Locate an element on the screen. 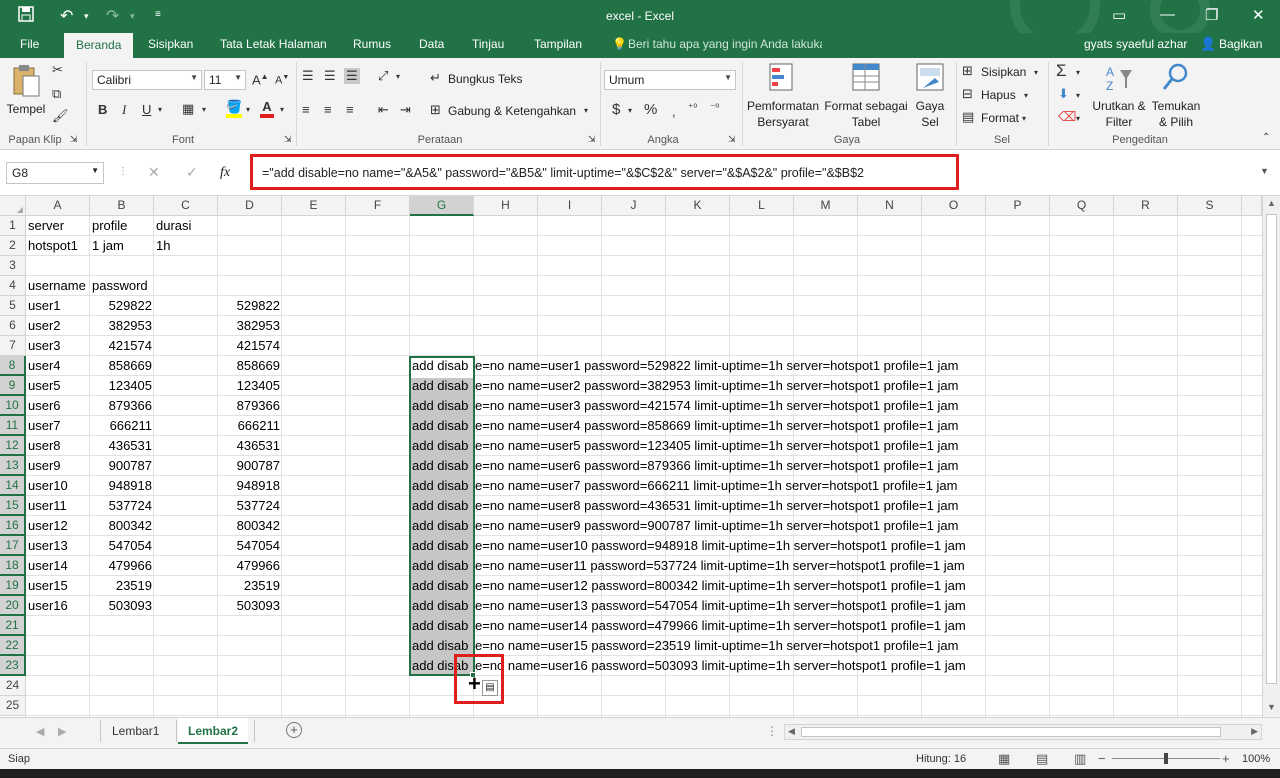 The width and height of the screenshot is (1280, 778). tell-me-input: Beri tahu apa yang ingin Anda lakukan is located at coordinates (725, 44).